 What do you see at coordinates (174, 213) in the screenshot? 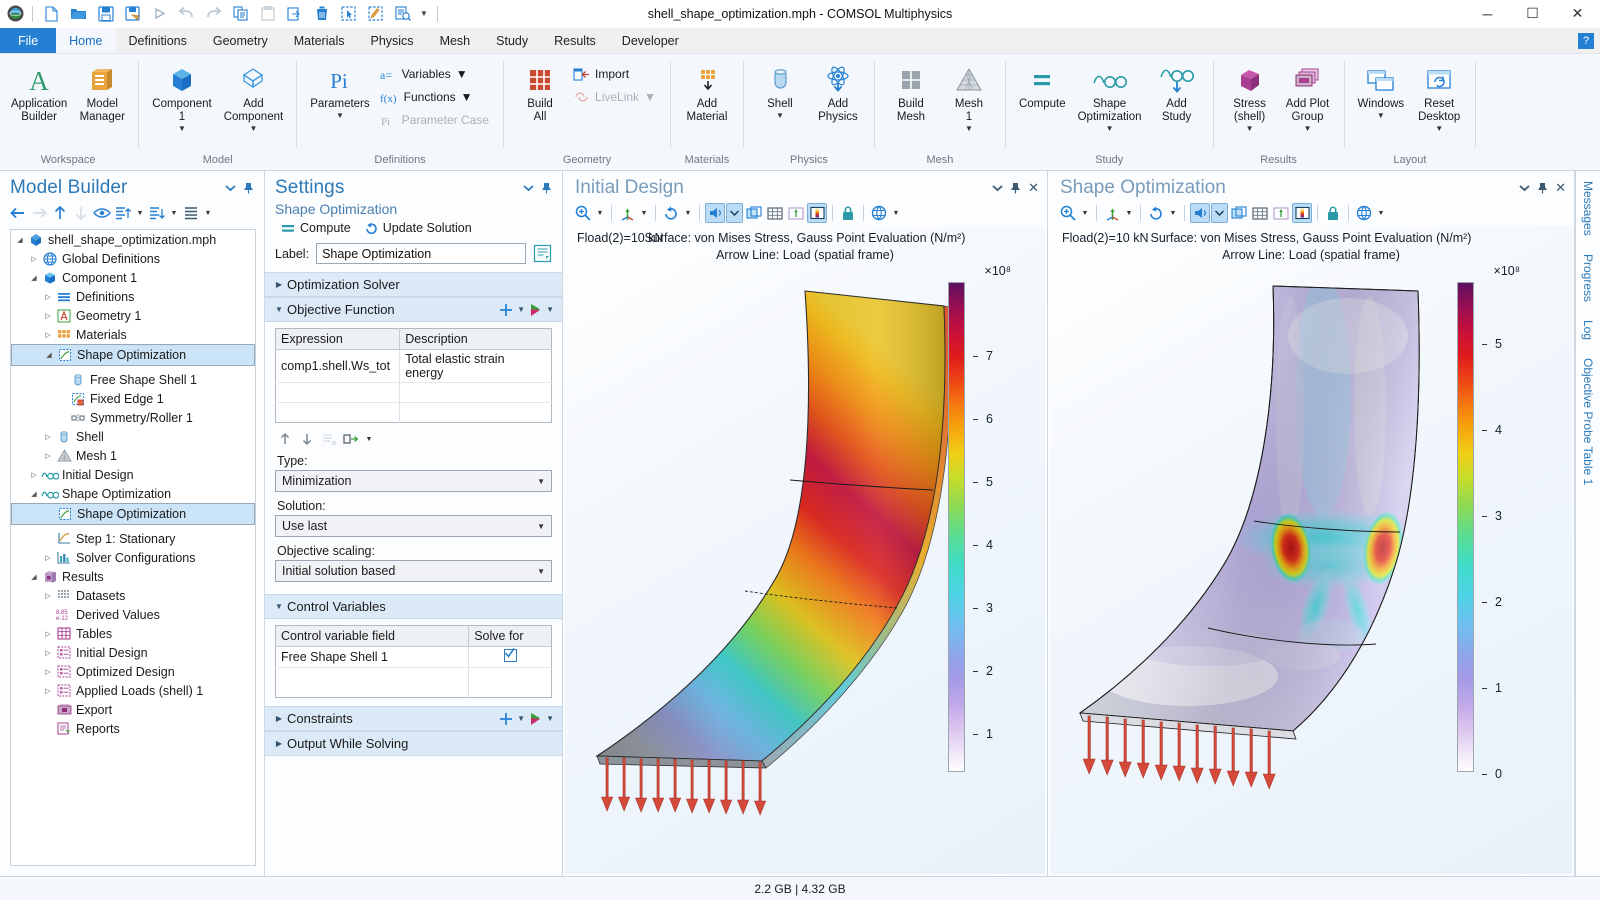
I see `collapse-all-chevron-down-icon: ▼` at bounding box center [174, 213].